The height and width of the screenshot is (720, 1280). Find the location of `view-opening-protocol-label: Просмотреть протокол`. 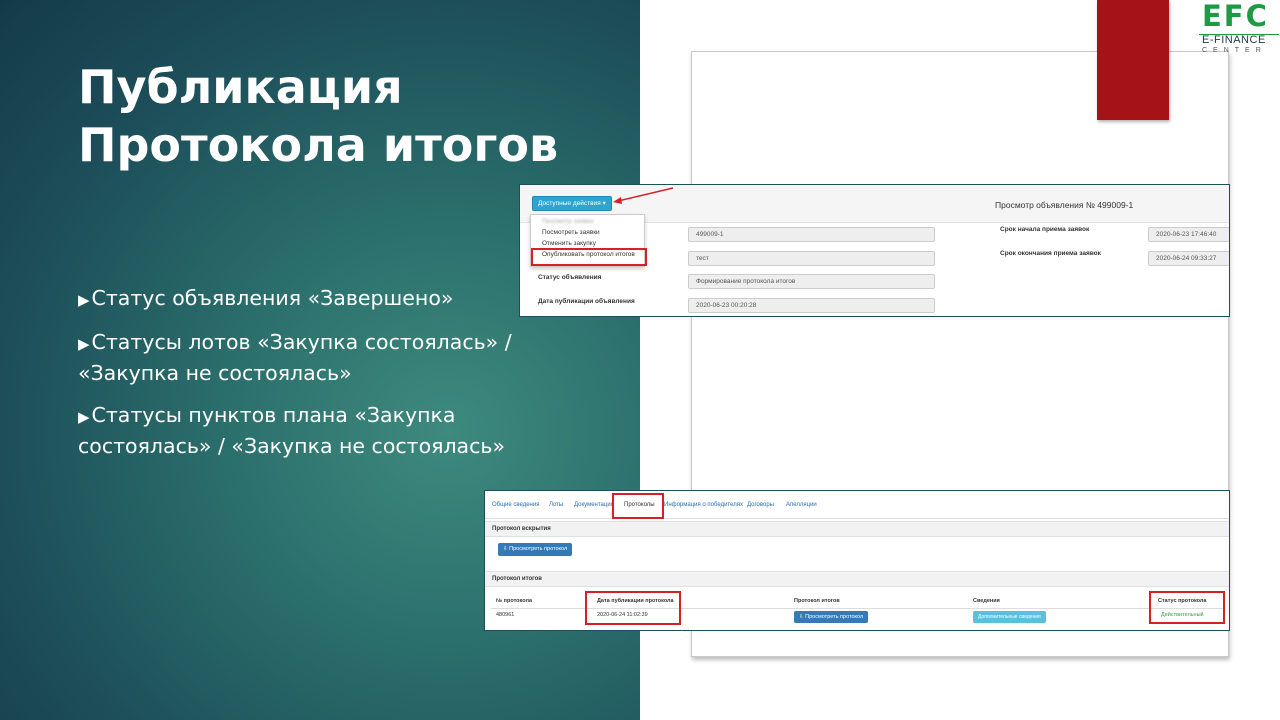

view-opening-protocol-label: Просмотреть протокол is located at coordinates (538, 549).